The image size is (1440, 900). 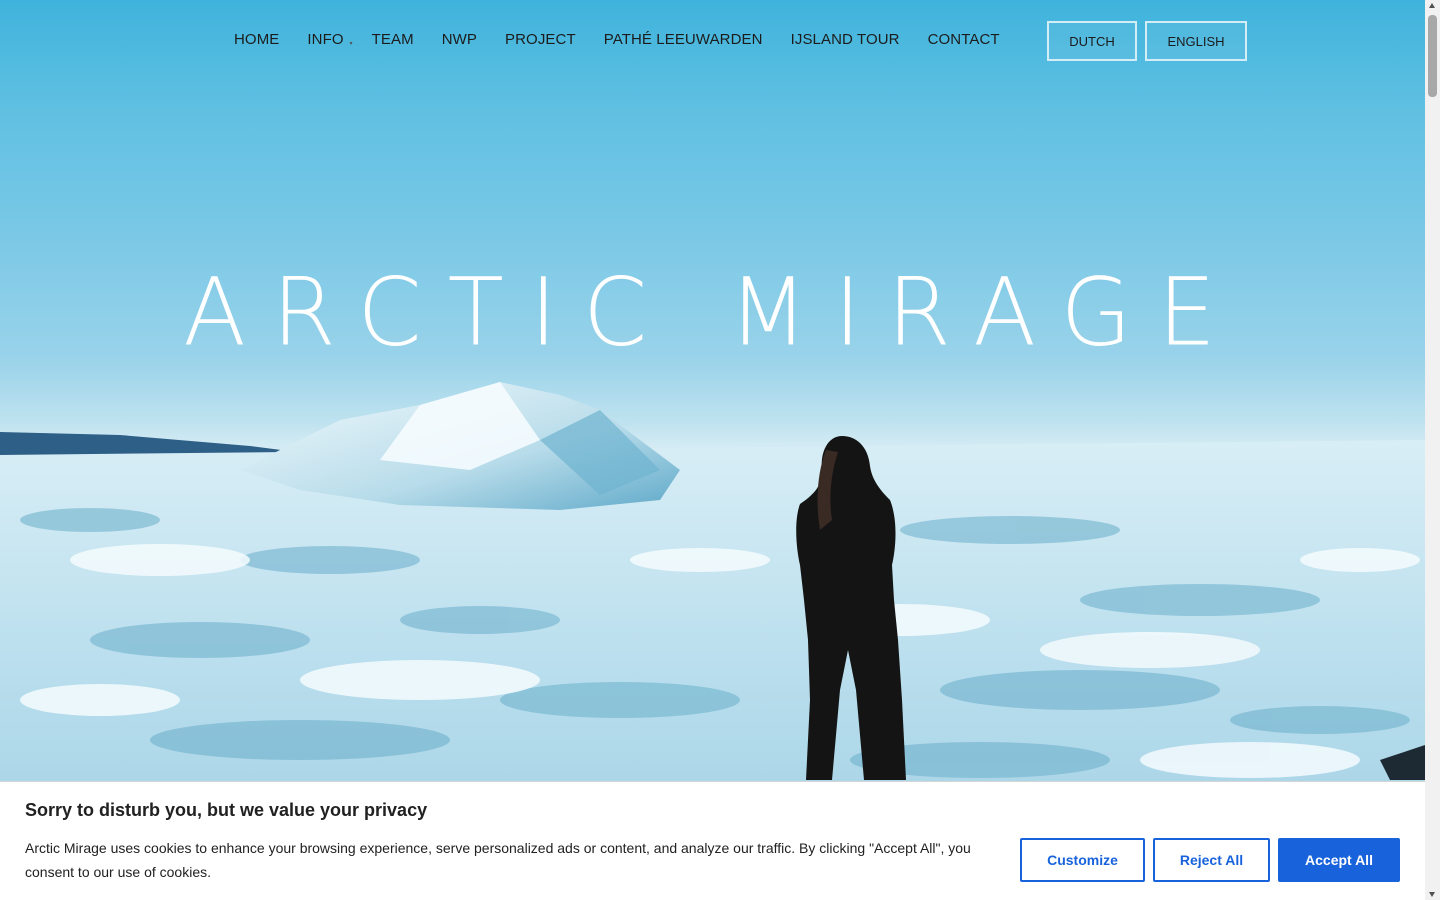 I want to click on hero-title: ARCTIC MIRAGE, so click(x=712, y=313).